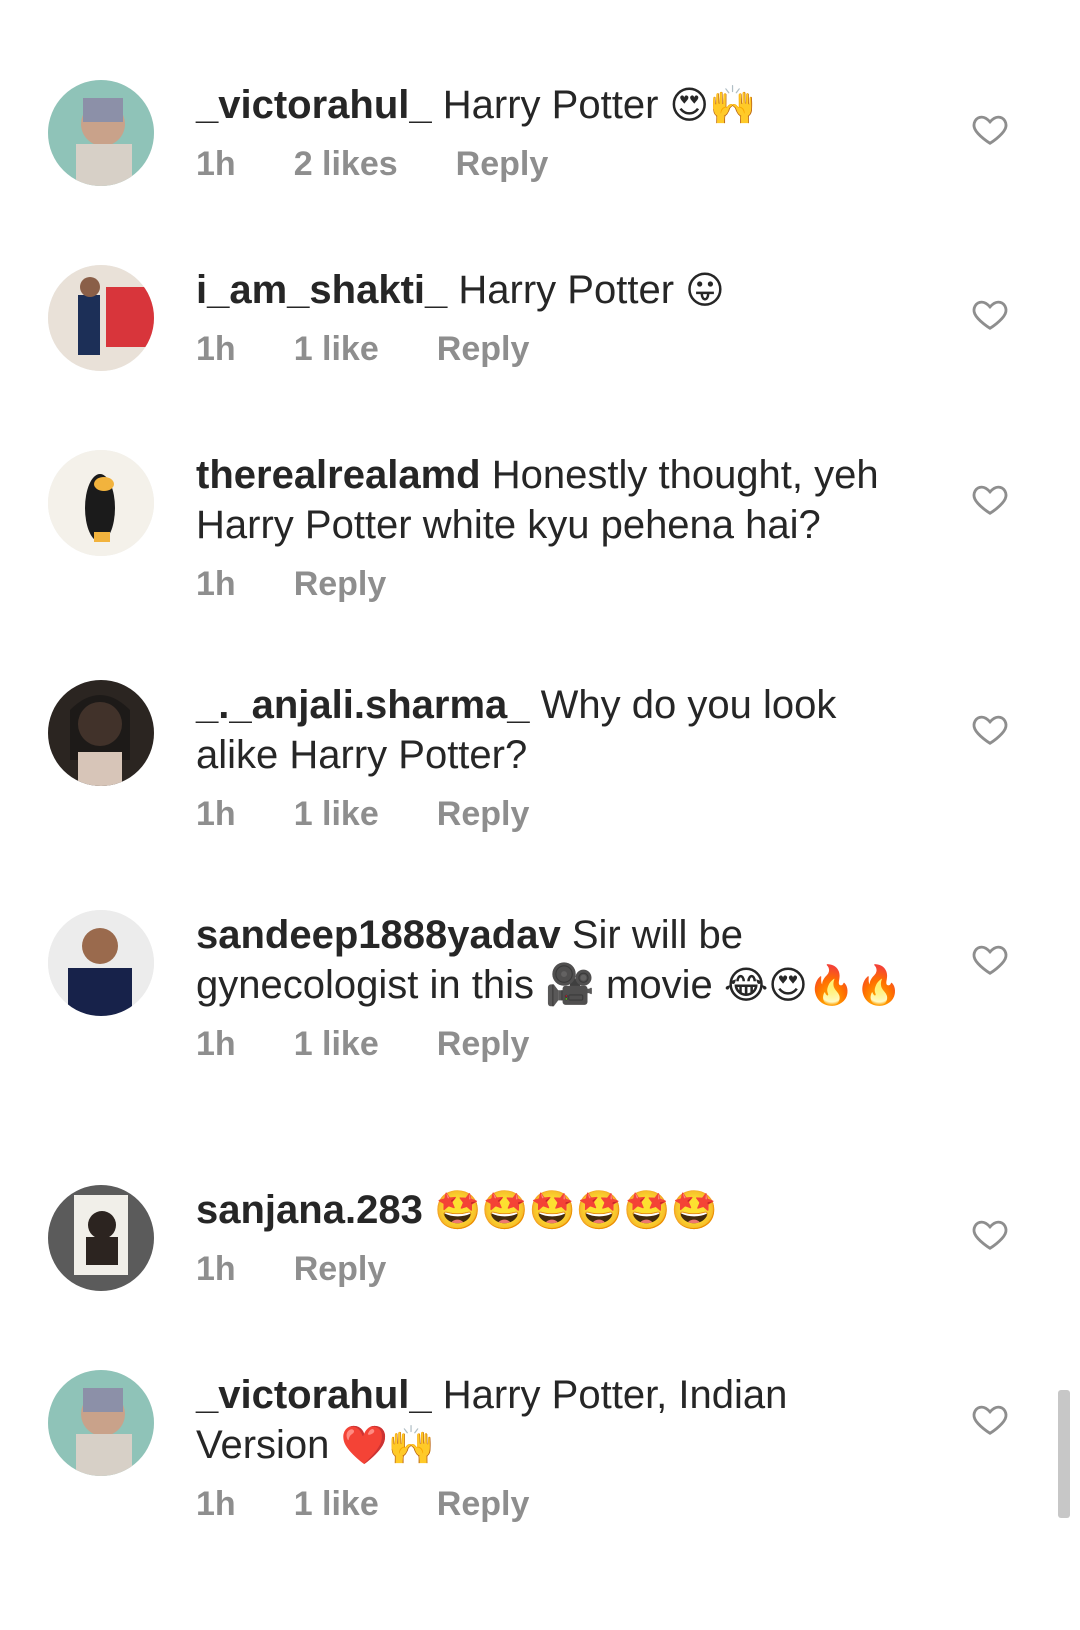 The height and width of the screenshot is (1630, 1080). I want to click on comment-emoji: ❤️🙌, so click(388, 1445).